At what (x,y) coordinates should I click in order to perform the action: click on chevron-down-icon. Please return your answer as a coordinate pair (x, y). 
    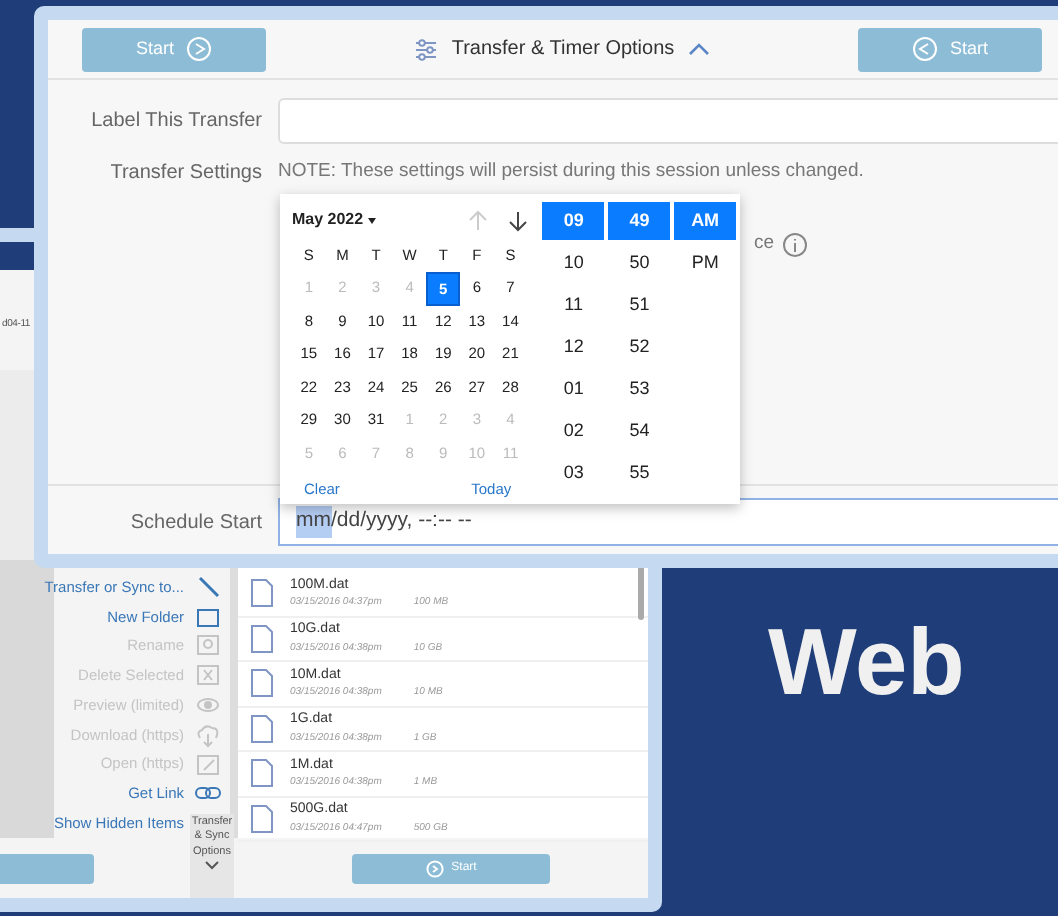
    Looking at the image, I should click on (212, 865).